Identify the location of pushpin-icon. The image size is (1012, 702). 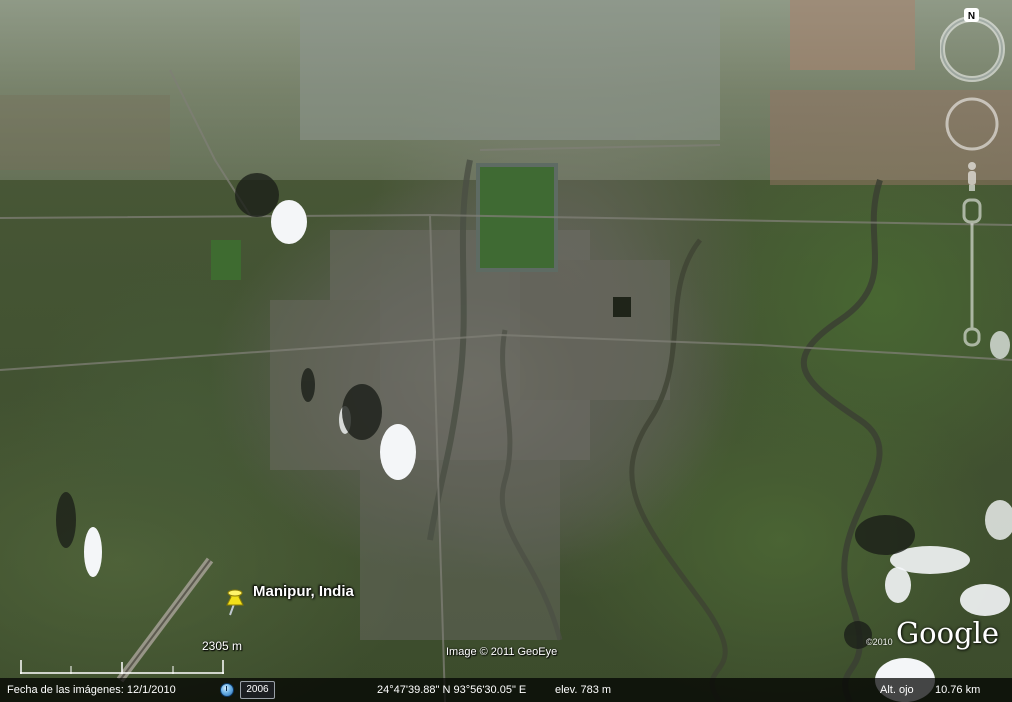
(235, 602).